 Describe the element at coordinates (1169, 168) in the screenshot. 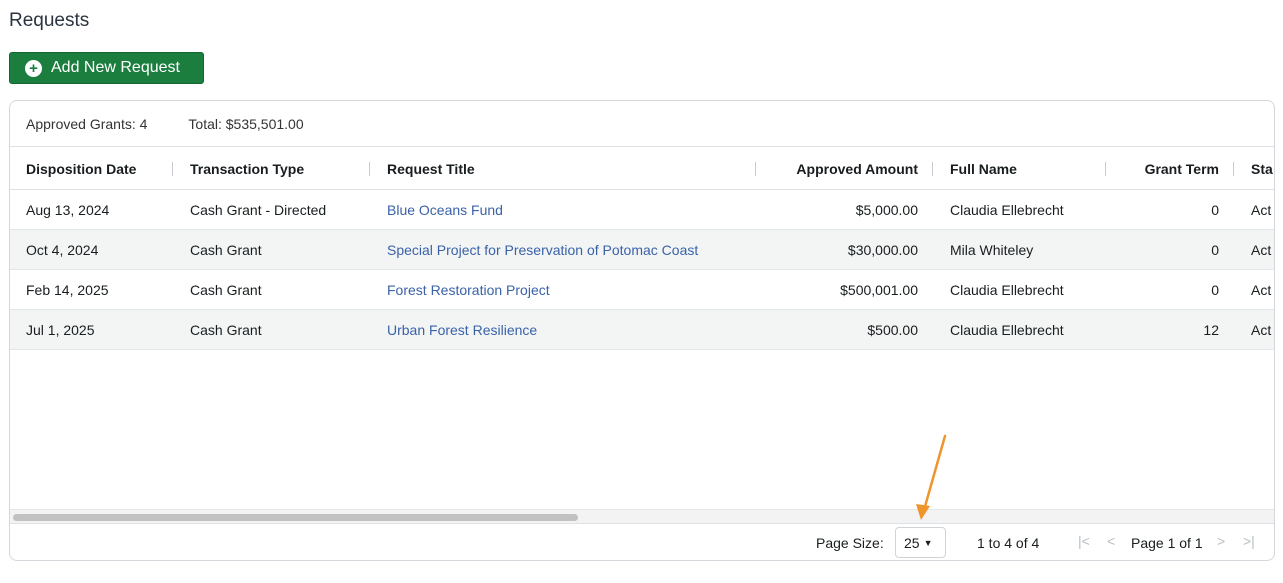

I see `col-header-grant-term: Grant Term` at that location.